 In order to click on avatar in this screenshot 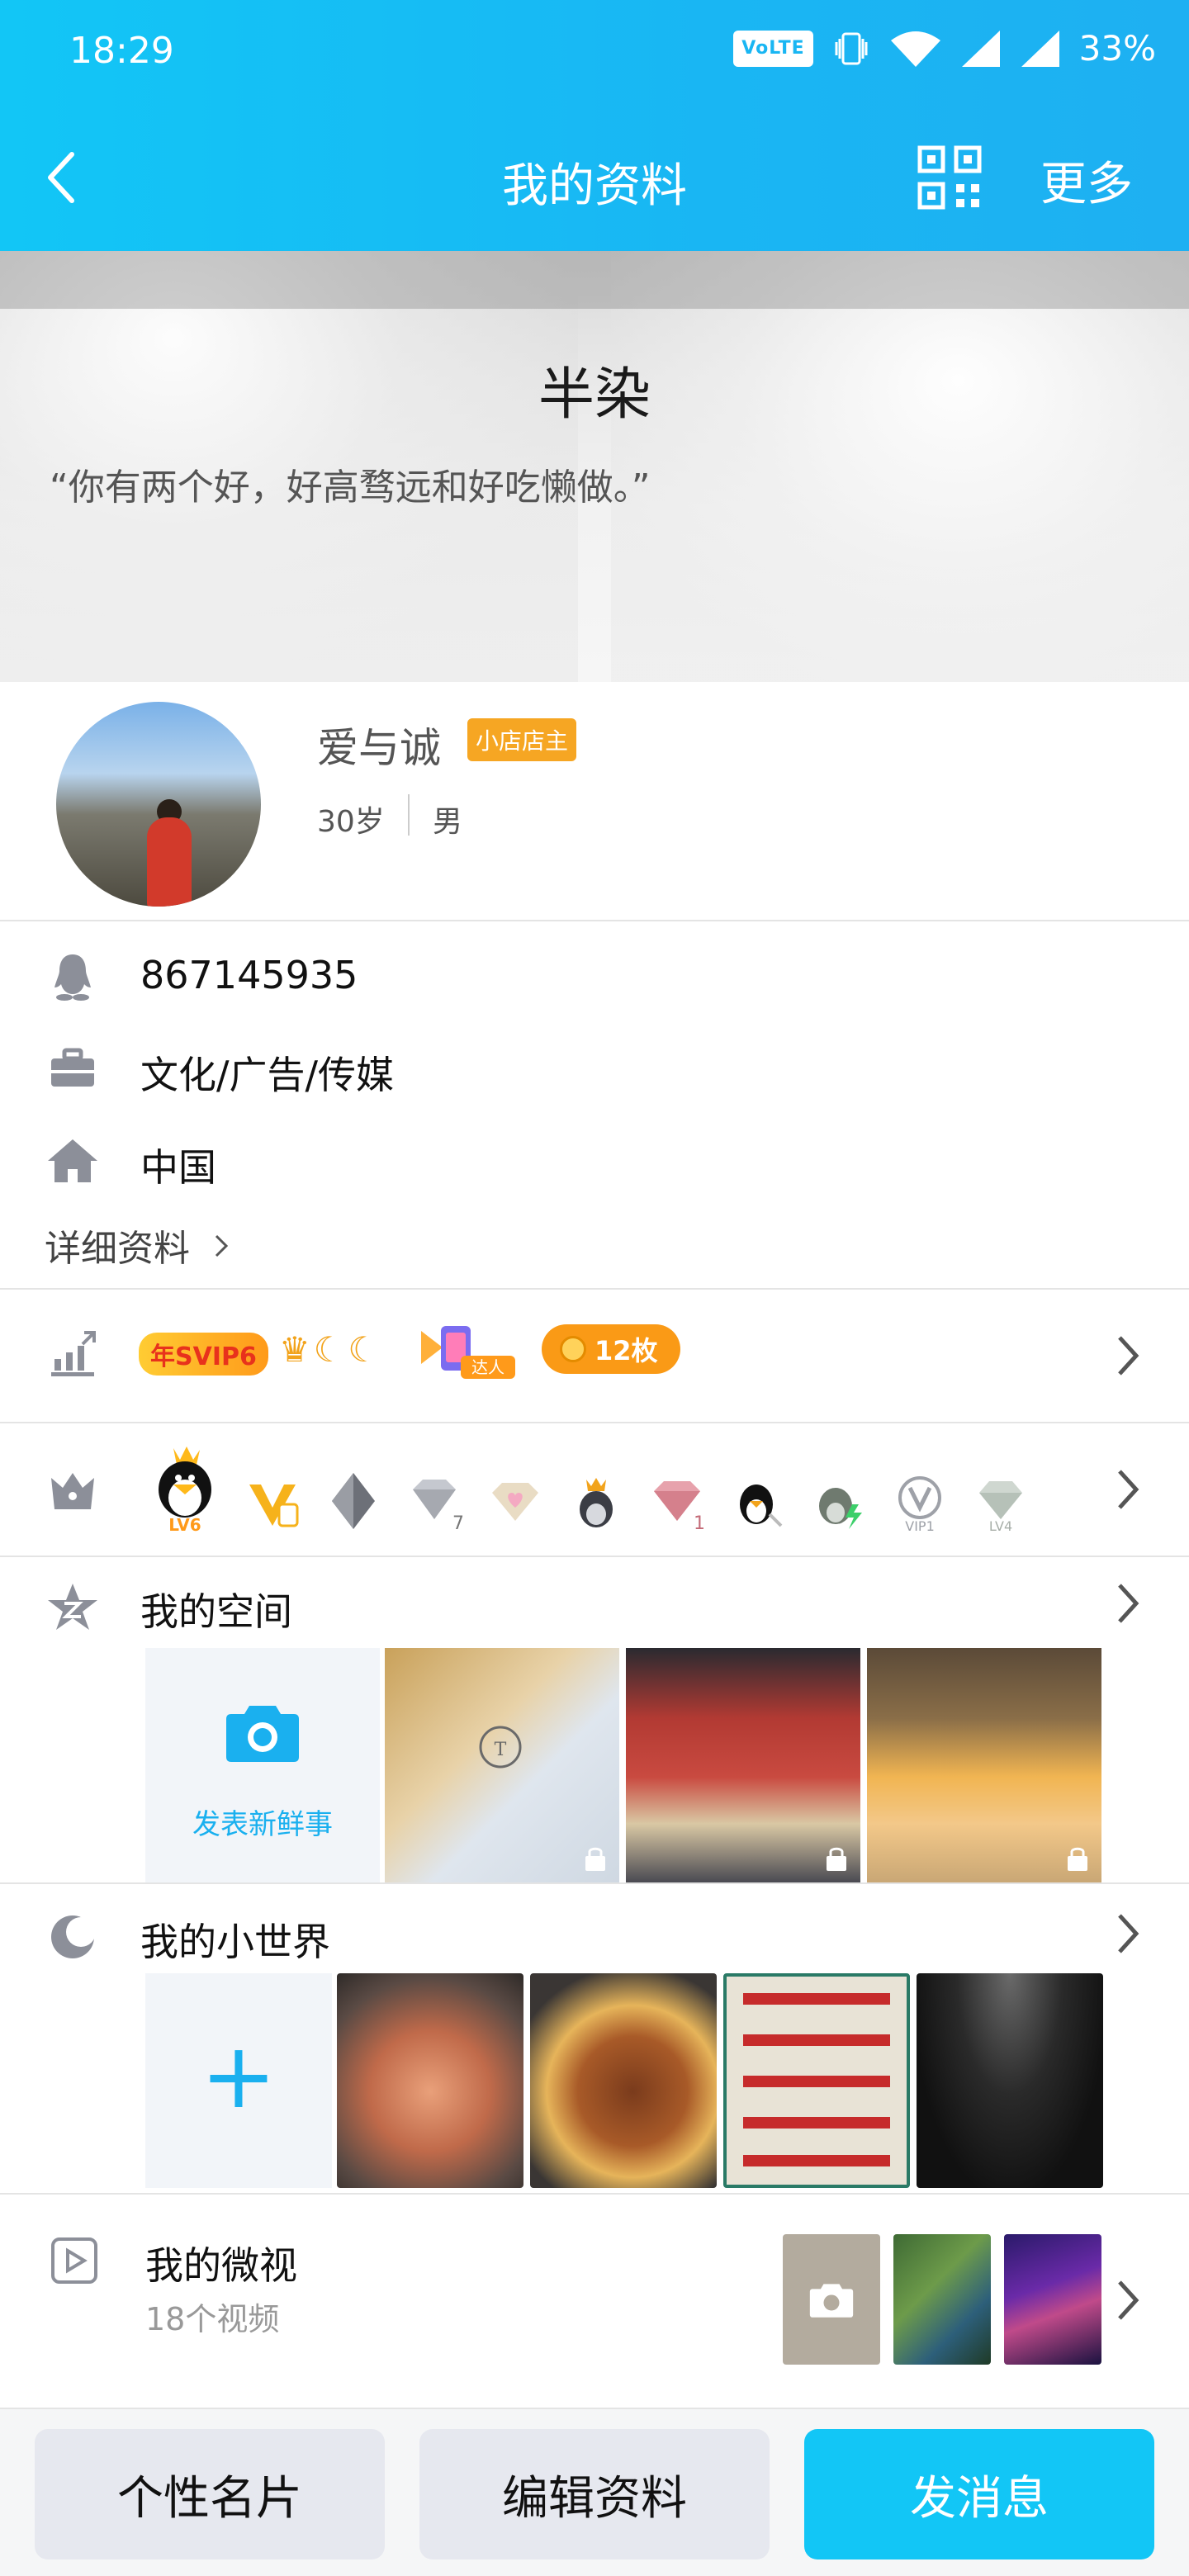, I will do `click(158, 804)`.